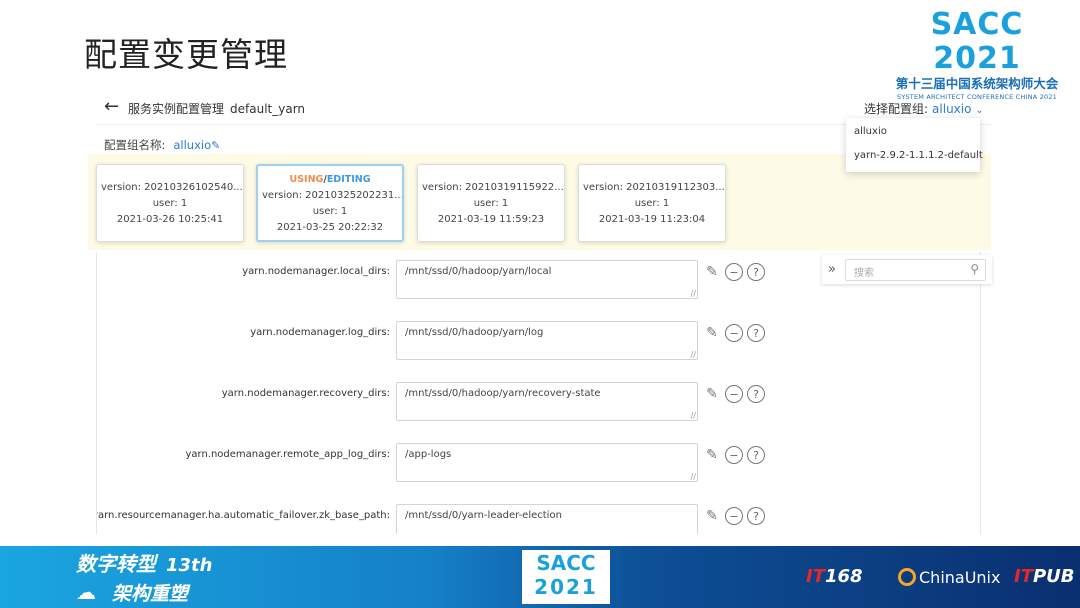 The width and height of the screenshot is (1080, 608). I want to click on property-key: yarn.nodemanager.local_dirs:, so click(316, 271).